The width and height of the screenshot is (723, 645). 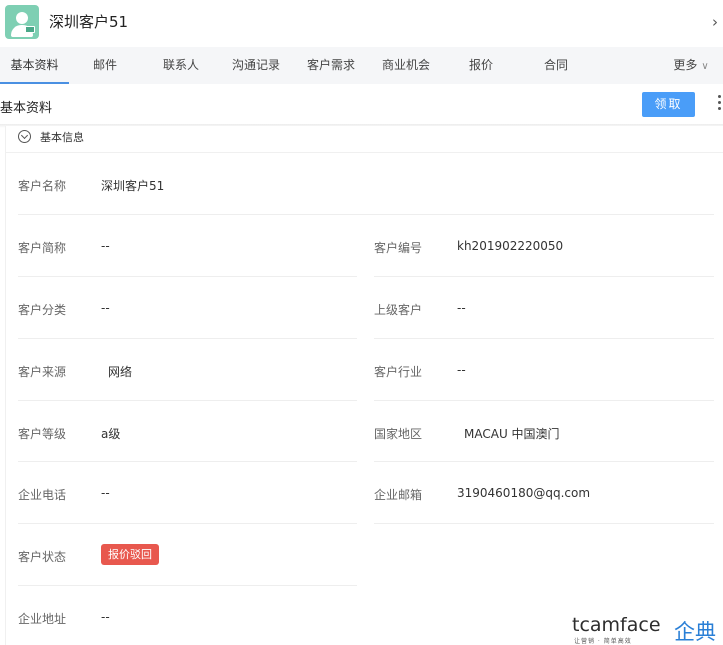 What do you see at coordinates (105, 65) in the screenshot?
I see `tab-email: 邮件` at bounding box center [105, 65].